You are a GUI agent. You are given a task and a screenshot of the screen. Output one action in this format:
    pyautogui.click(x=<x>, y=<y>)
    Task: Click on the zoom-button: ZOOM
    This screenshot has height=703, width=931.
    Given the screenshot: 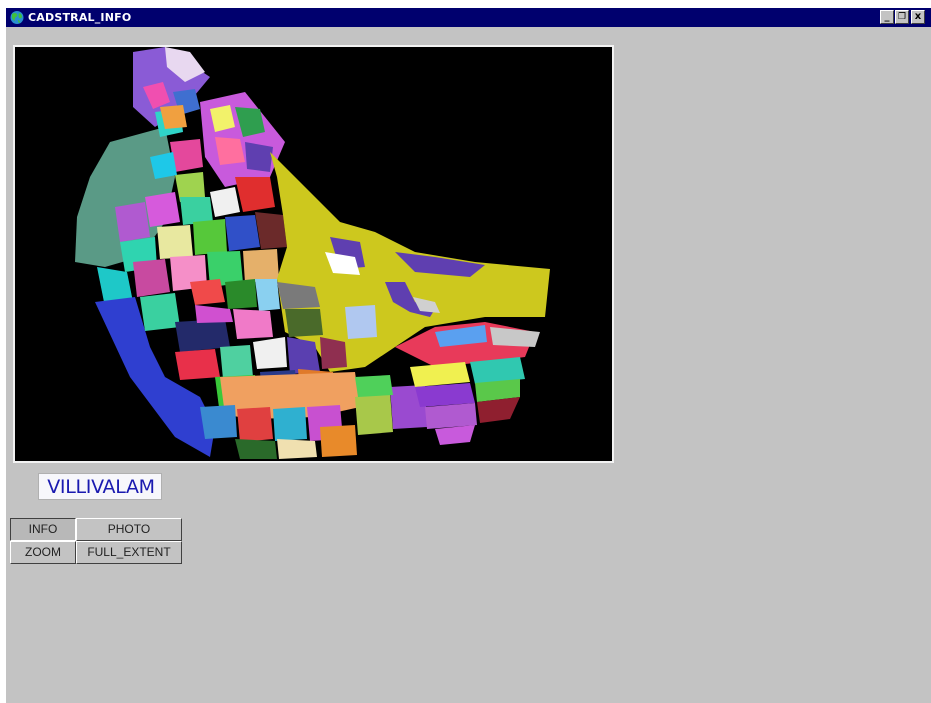 What is the action you would take?
    pyautogui.click(x=43, y=552)
    